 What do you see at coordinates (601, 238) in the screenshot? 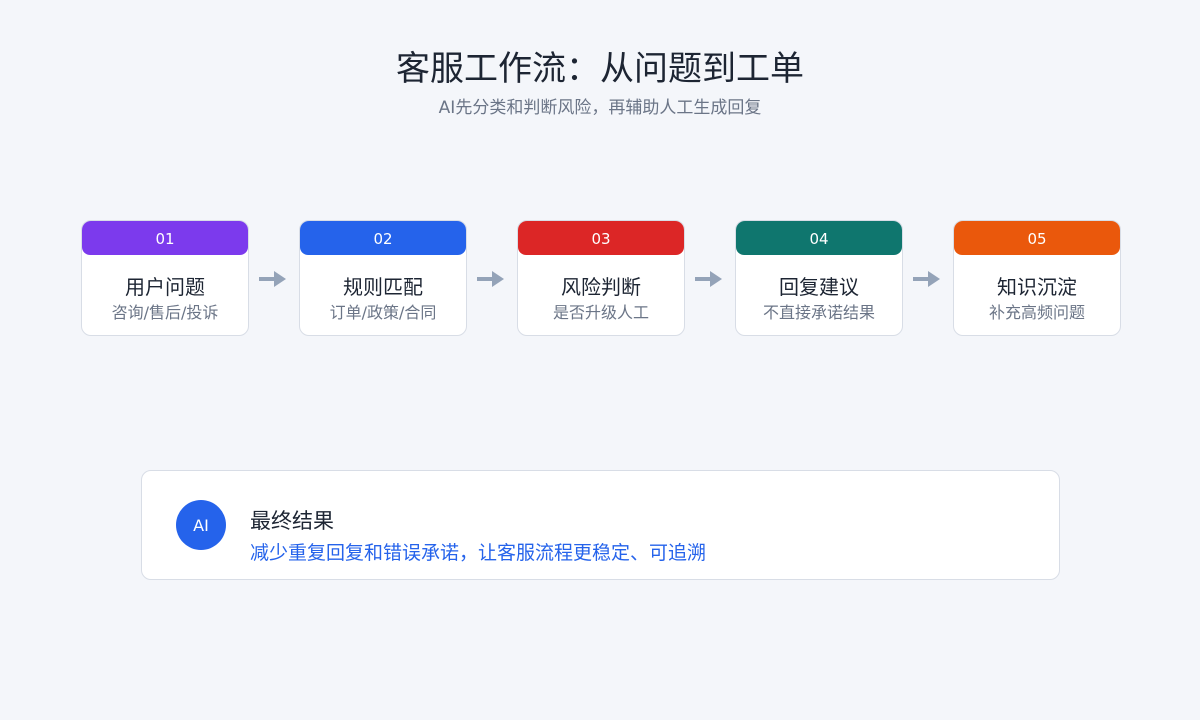
I see `step-number-badge: 03` at bounding box center [601, 238].